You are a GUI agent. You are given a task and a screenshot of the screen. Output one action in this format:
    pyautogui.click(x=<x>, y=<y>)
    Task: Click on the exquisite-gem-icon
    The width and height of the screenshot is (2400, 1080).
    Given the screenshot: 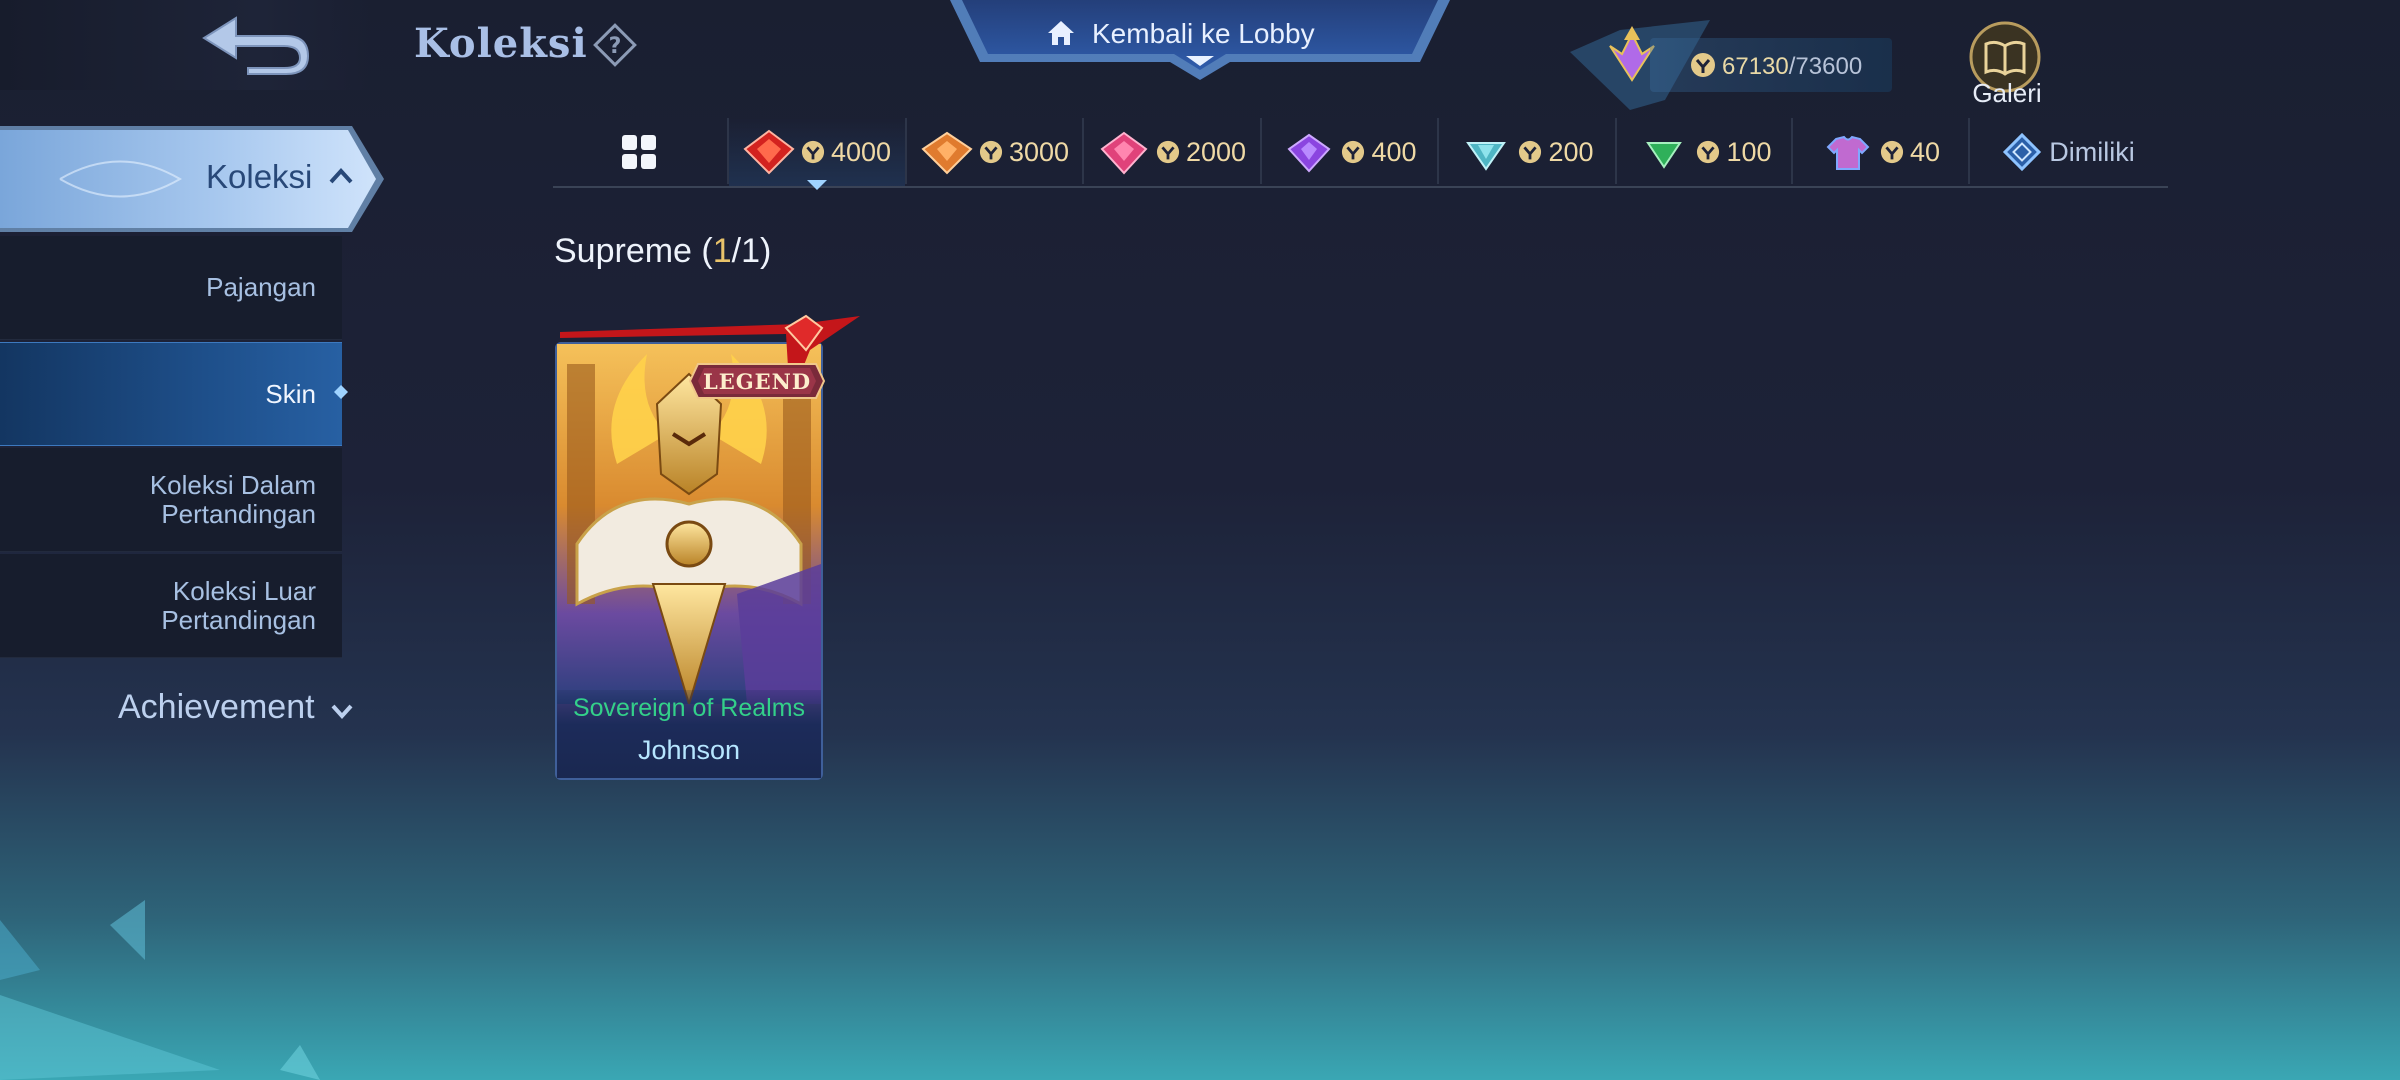 What is the action you would take?
    pyautogui.click(x=1124, y=153)
    